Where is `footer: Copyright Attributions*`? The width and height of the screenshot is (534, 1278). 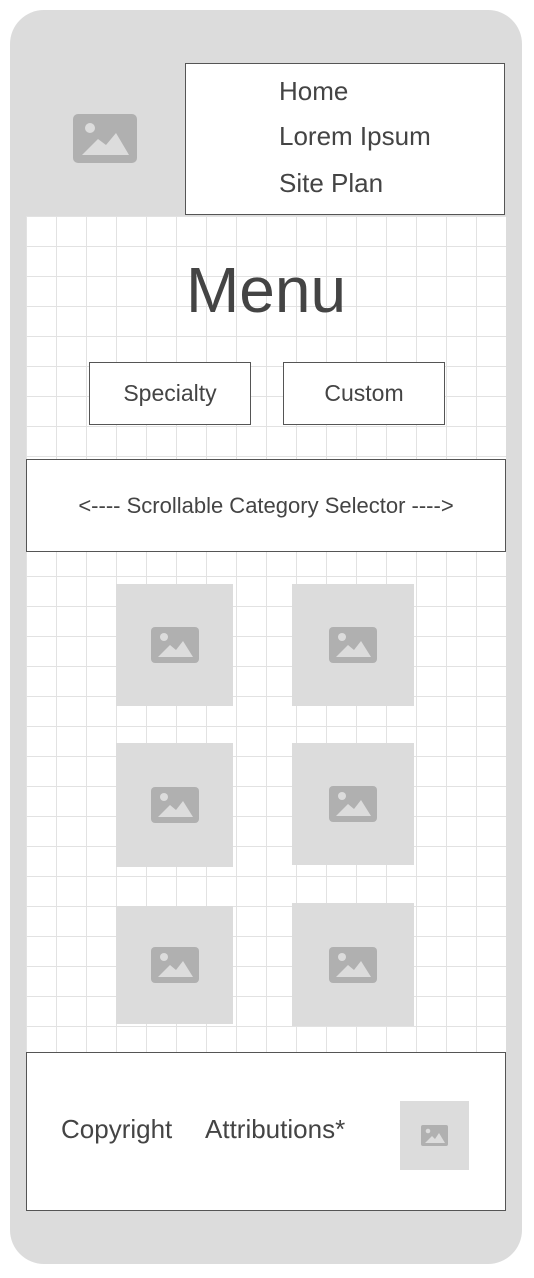 footer: Copyright Attributions* is located at coordinates (266, 1131).